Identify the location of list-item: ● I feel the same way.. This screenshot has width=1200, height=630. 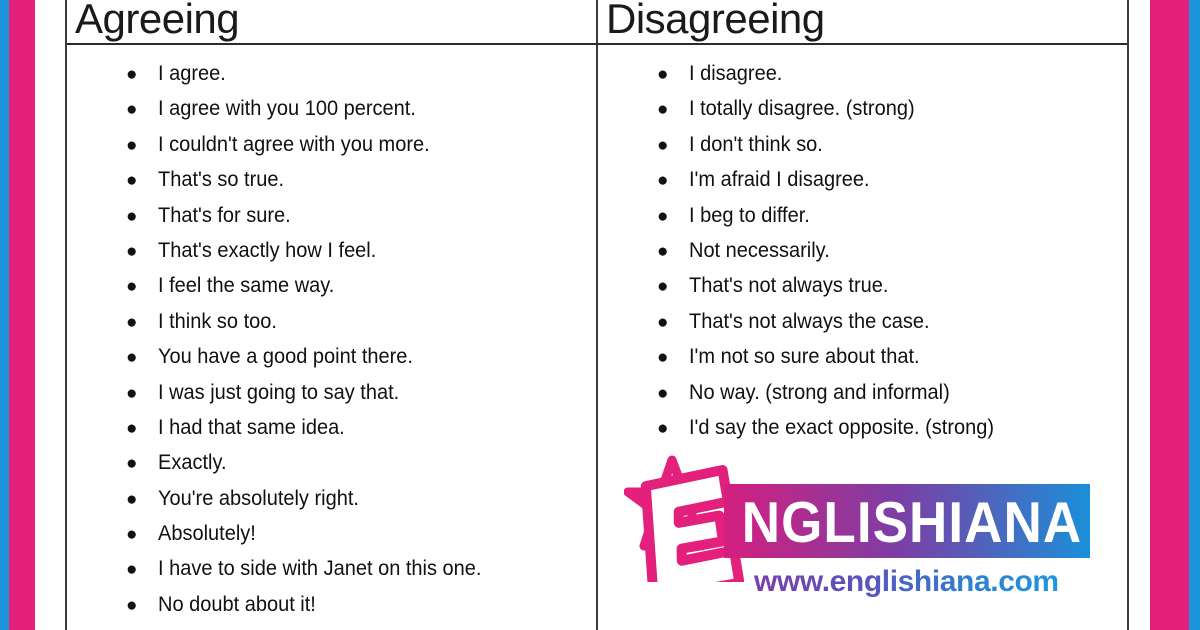
(331, 285).